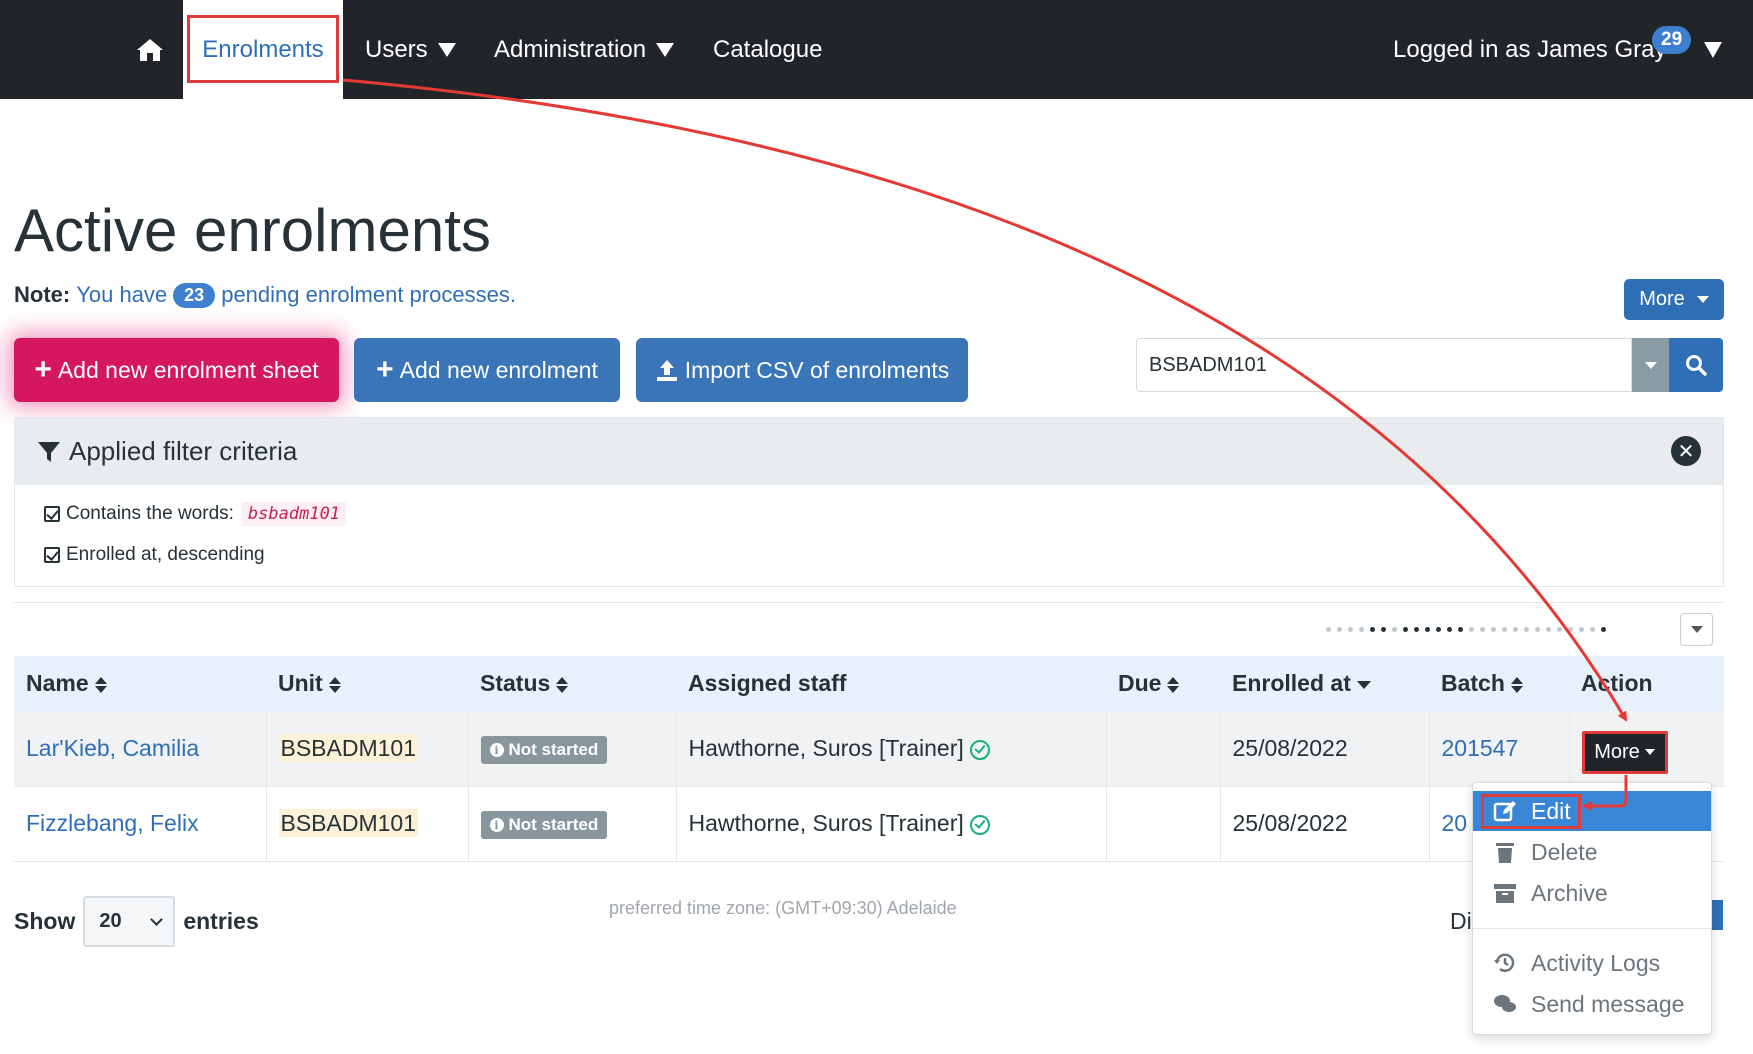 The width and height of the screenshot is (1753, 1054). I want to click on add-enrolment-sheet-button: + Add new enrolment sheet, so click(176, 370).